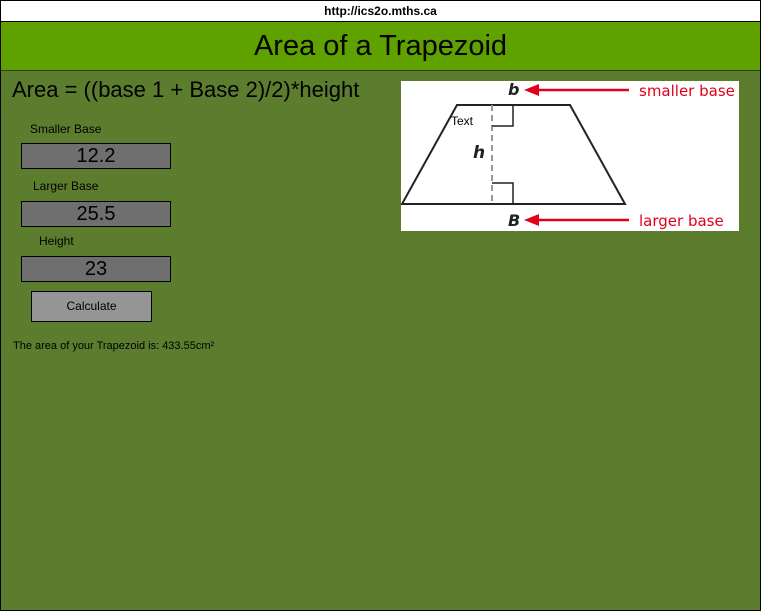  Describe the element at coordinates (531, 220) in the screenshot. I see `larger-base-arrow-head` at that location.